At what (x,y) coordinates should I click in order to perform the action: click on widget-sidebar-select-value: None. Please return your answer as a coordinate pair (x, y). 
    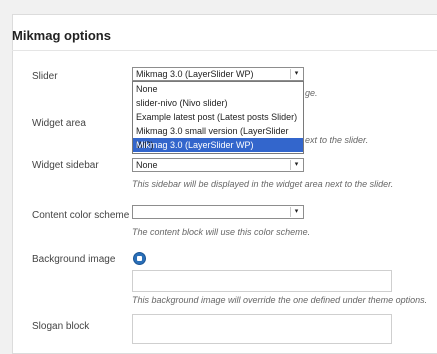
    Looking at the image, I should click on (147, 165).